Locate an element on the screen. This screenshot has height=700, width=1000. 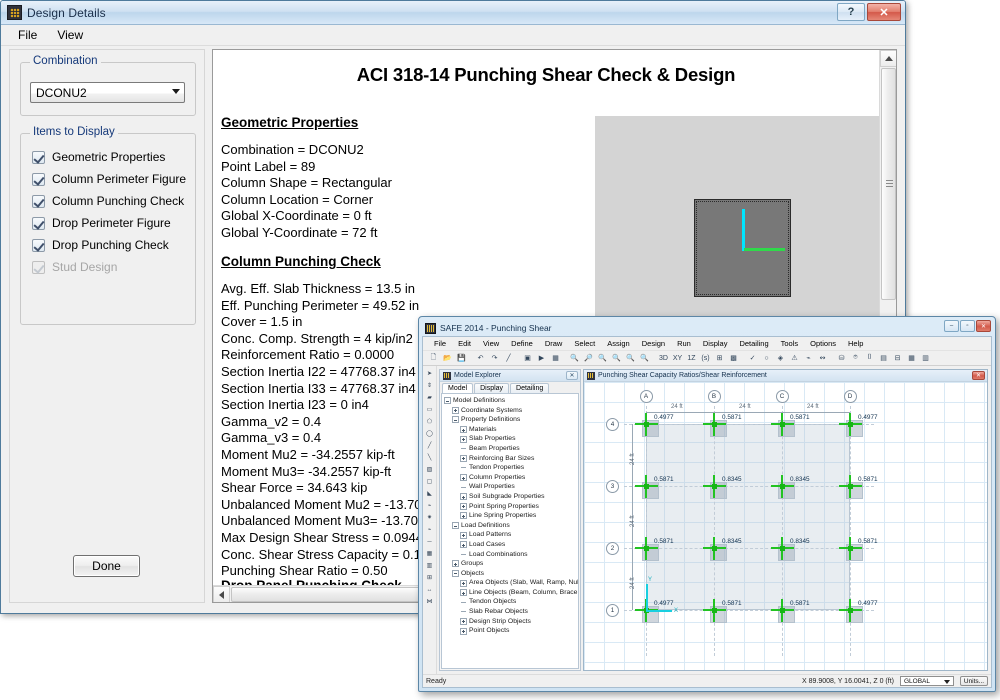
grid-bubble-4: 4 is located at coordinates (612, 424).